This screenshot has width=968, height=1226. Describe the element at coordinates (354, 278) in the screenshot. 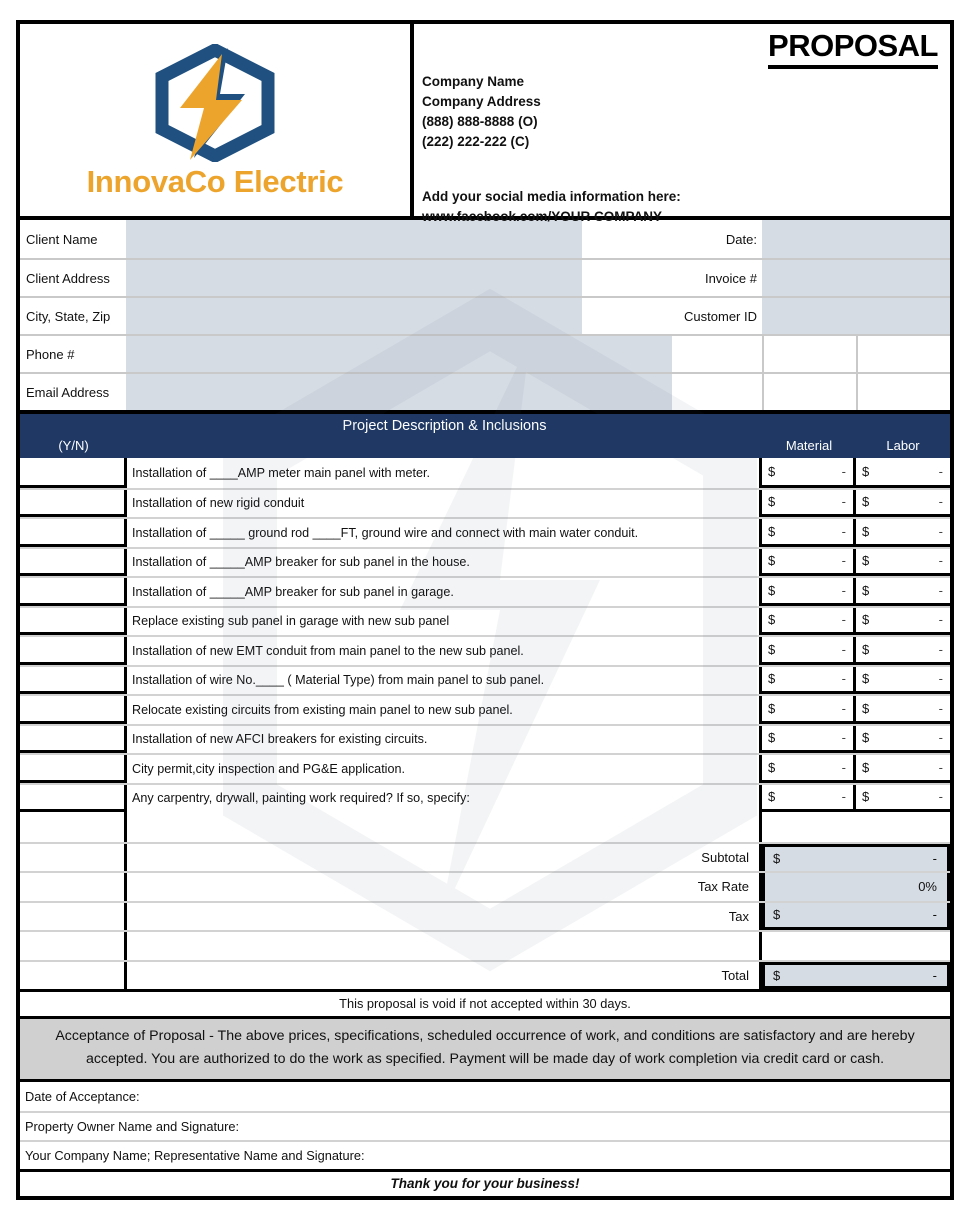

I see `client-address-input` at that location.